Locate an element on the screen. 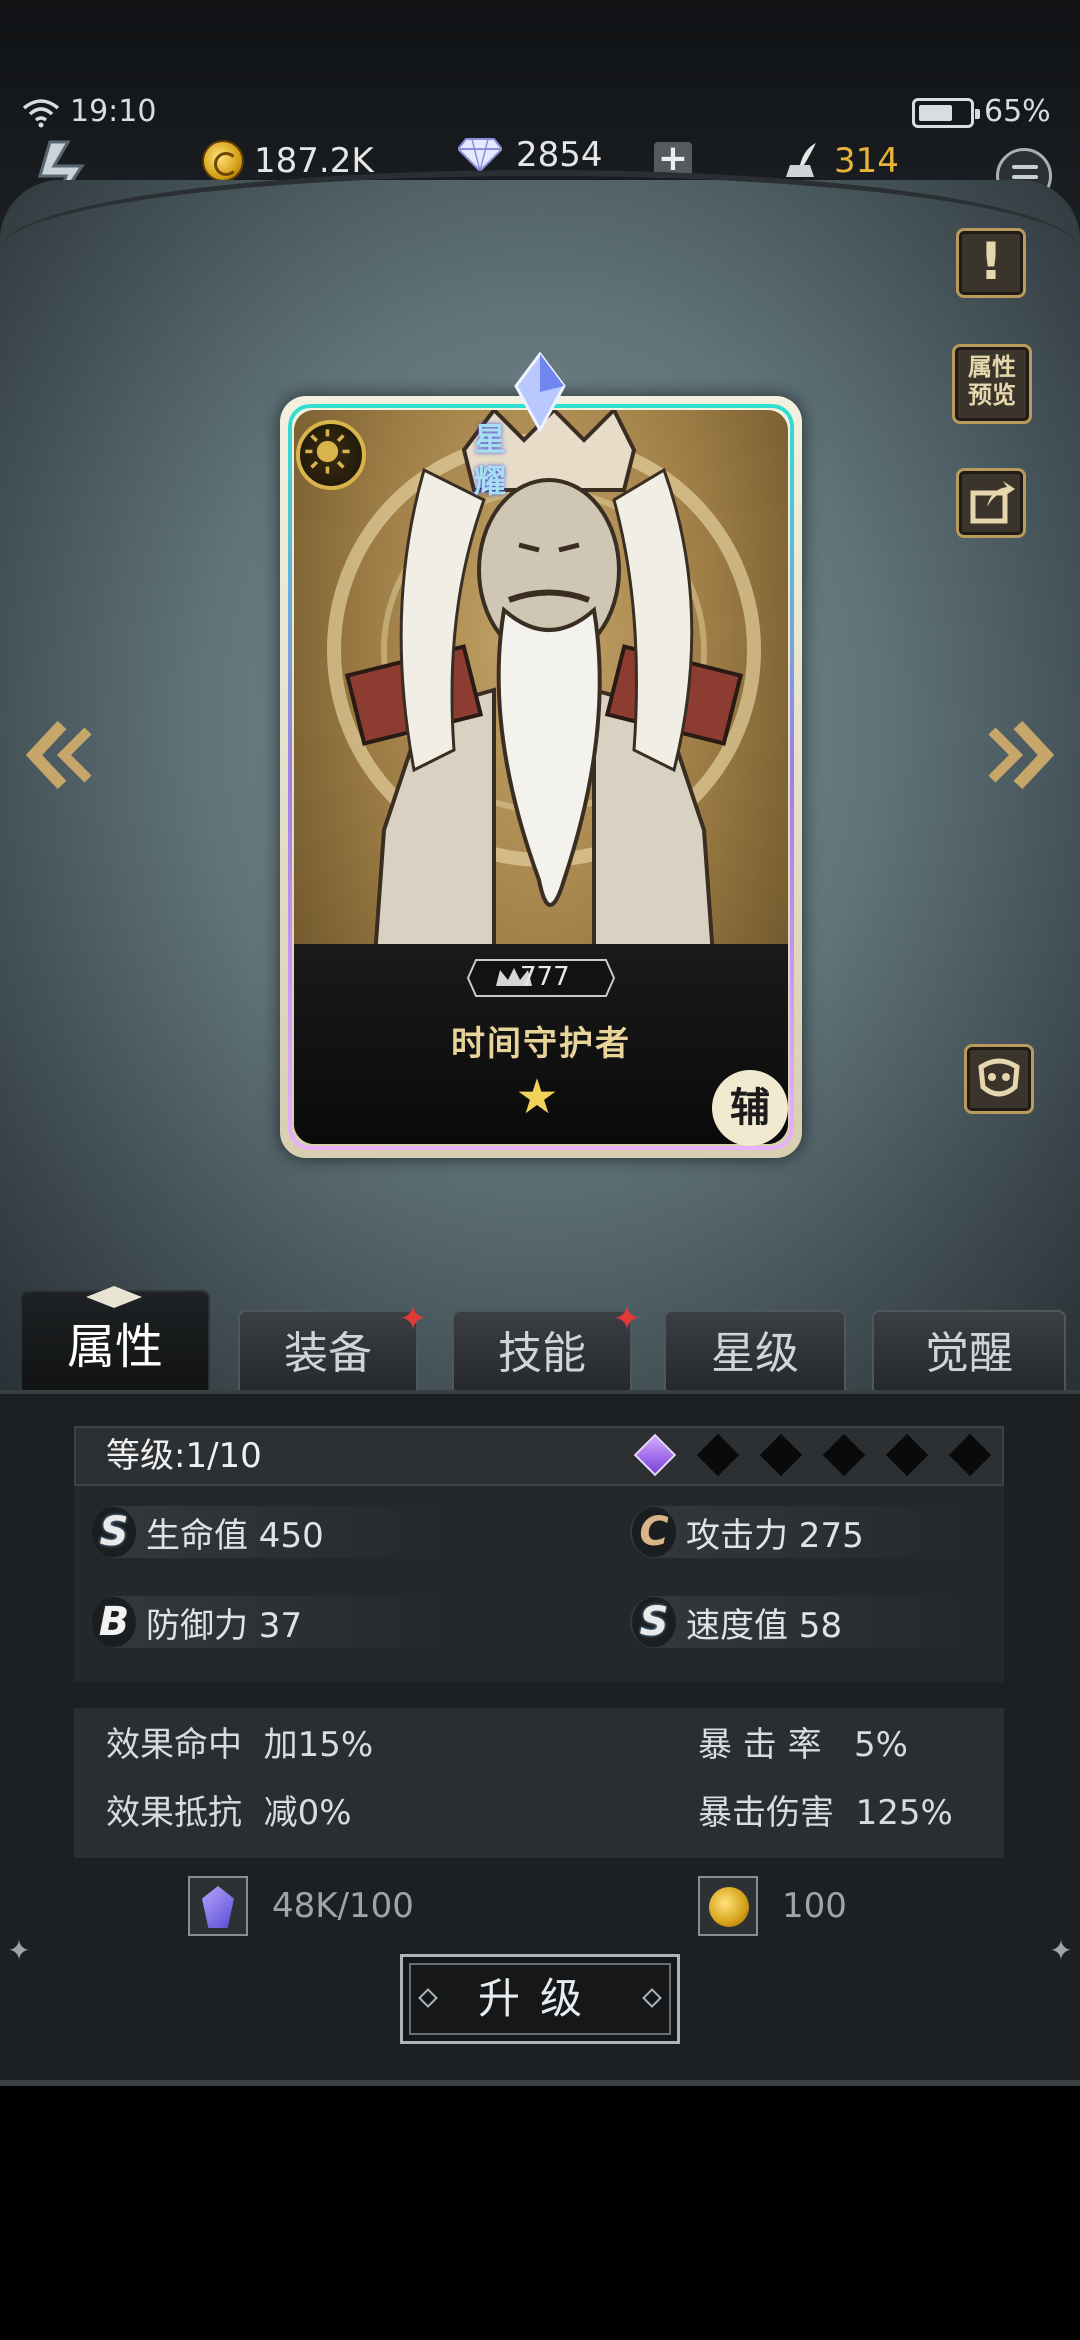  main-stats: S 生命值 450 C 攻击力 275 B 防御力 37 S 速度值 58 is located at coordinates (539, 1584).